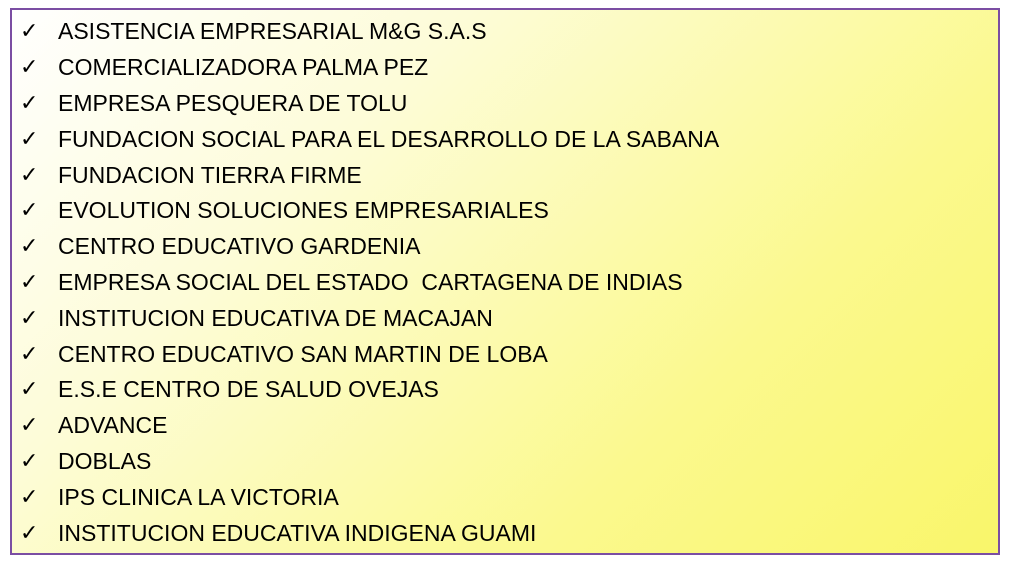  Describe the element at coordinates (505, 68) in the screenshot. I see `list-item: ✓ COMERCIALIZADORA PALMA PEZ` at that location.